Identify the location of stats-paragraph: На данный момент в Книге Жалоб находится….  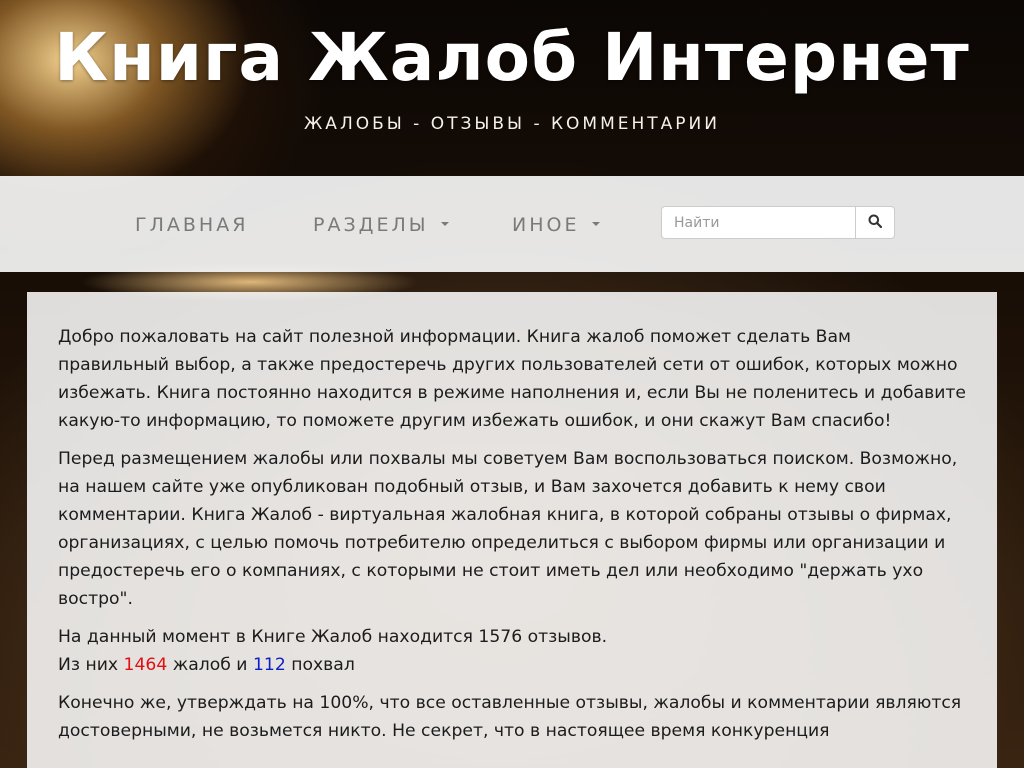
(512, 651).